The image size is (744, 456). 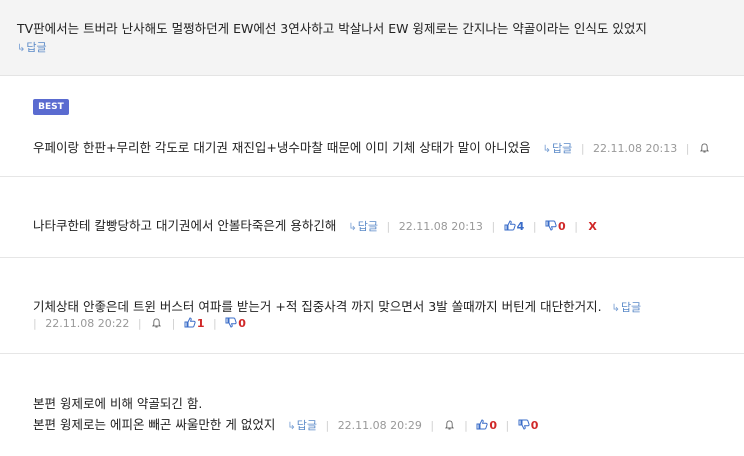 I want to click on best-badge: BEST, so click(x=51, y=107).